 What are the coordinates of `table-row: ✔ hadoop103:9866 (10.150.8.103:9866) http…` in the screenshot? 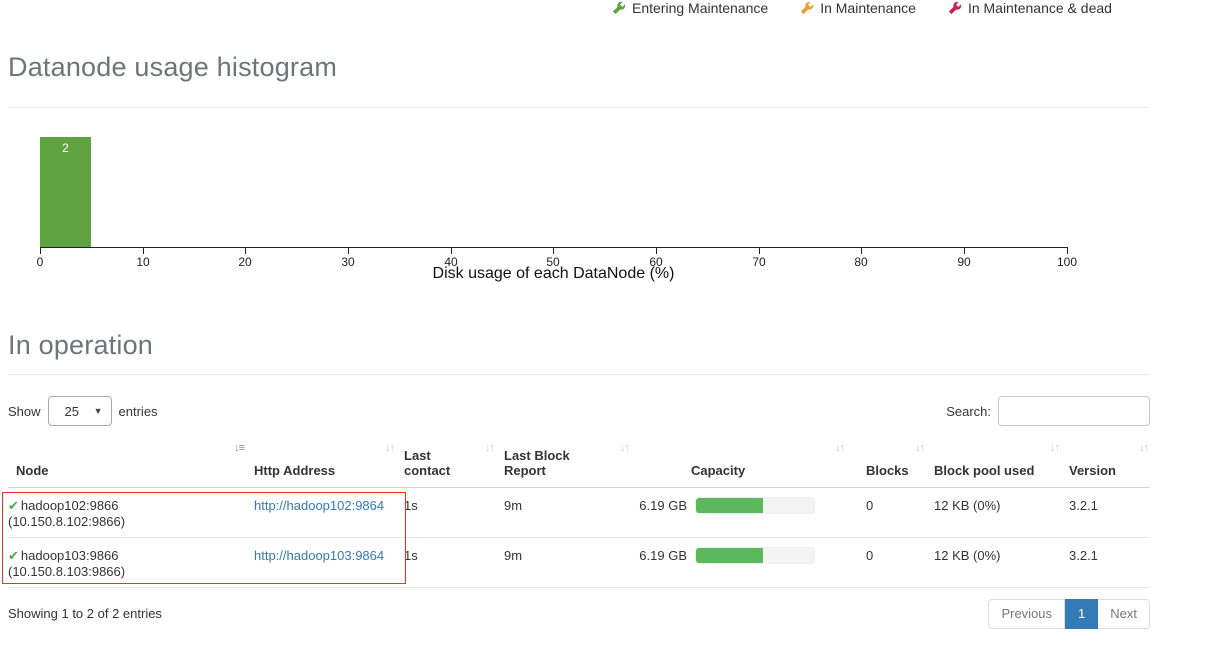 It's located at (579, 562).